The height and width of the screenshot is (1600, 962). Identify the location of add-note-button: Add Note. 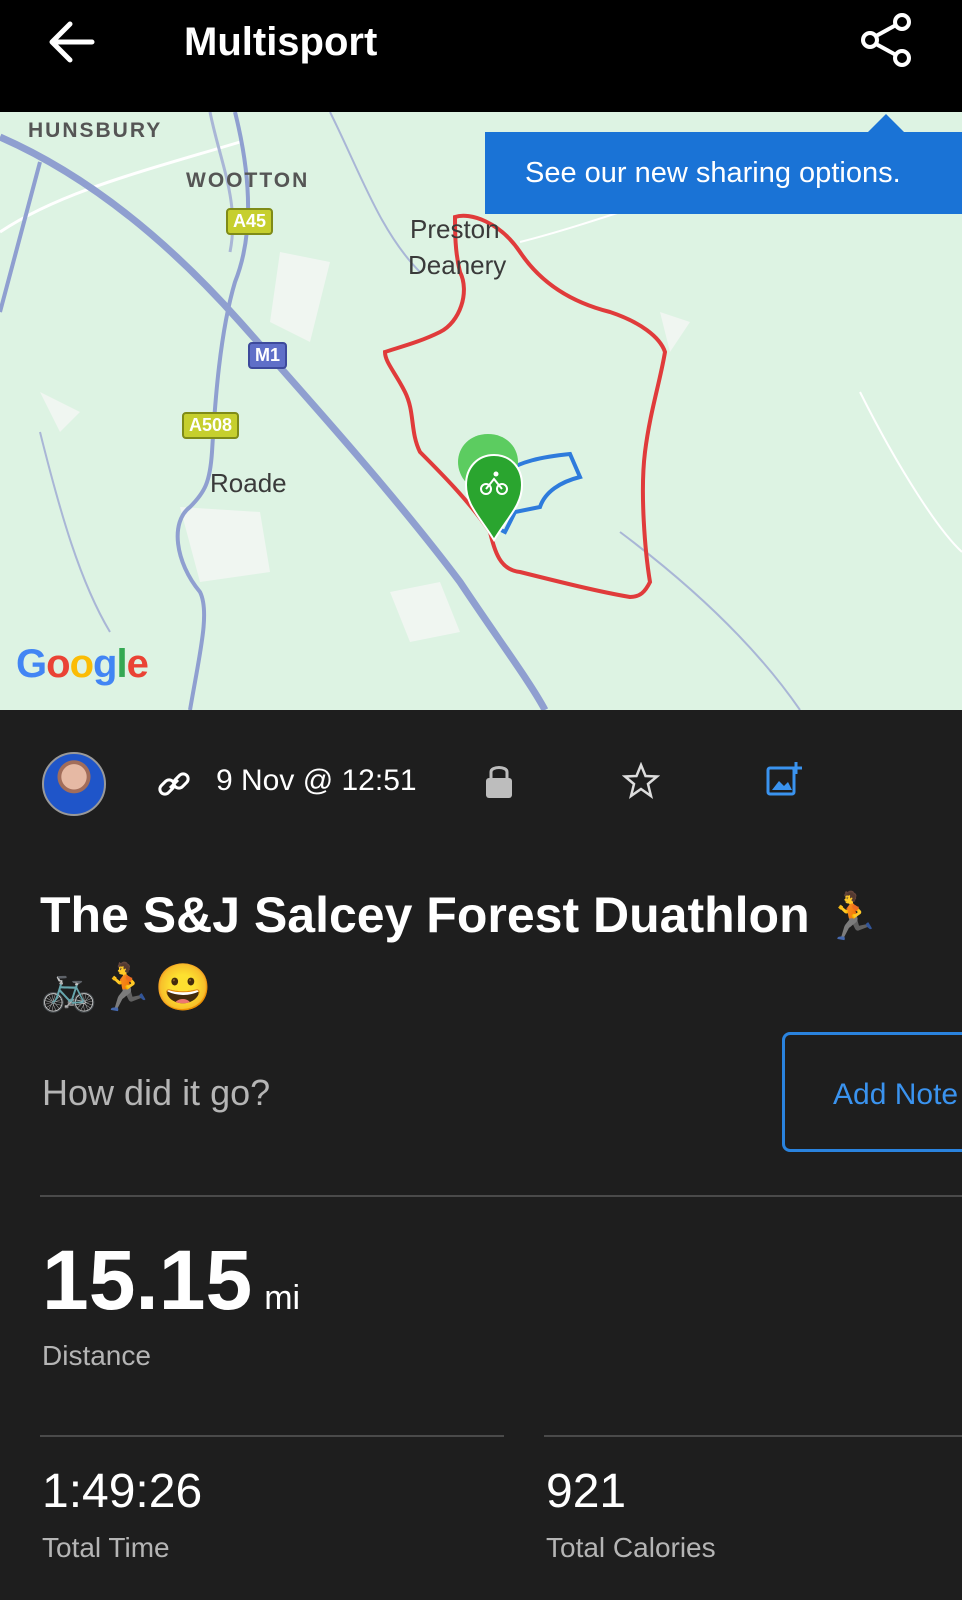
(872, 1092).